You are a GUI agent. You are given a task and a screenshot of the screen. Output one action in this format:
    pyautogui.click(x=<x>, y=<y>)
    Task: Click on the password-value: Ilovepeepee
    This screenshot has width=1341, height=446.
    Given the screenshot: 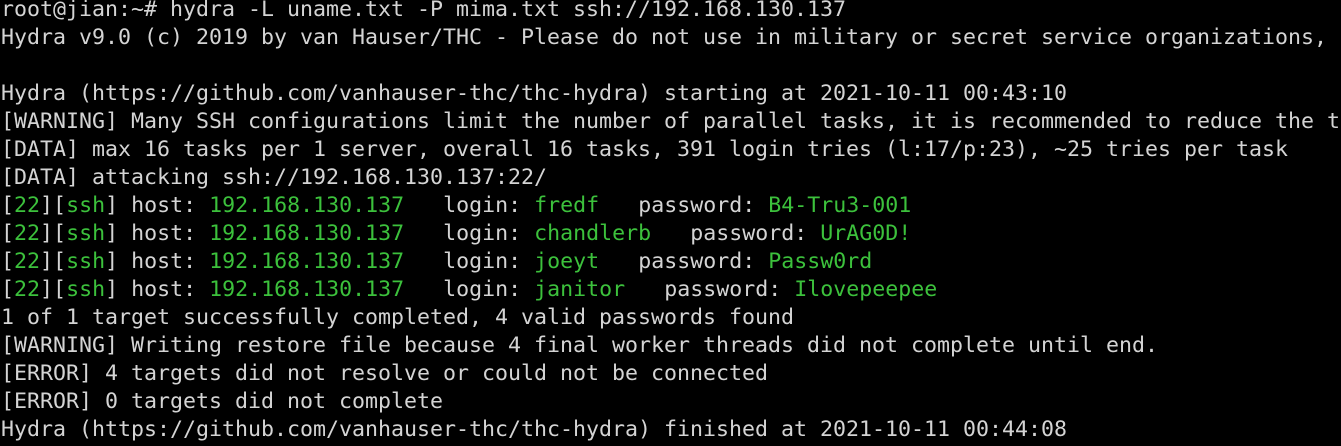 What is the action you would take?
    pyautogui.click(x=866, y=289)
    